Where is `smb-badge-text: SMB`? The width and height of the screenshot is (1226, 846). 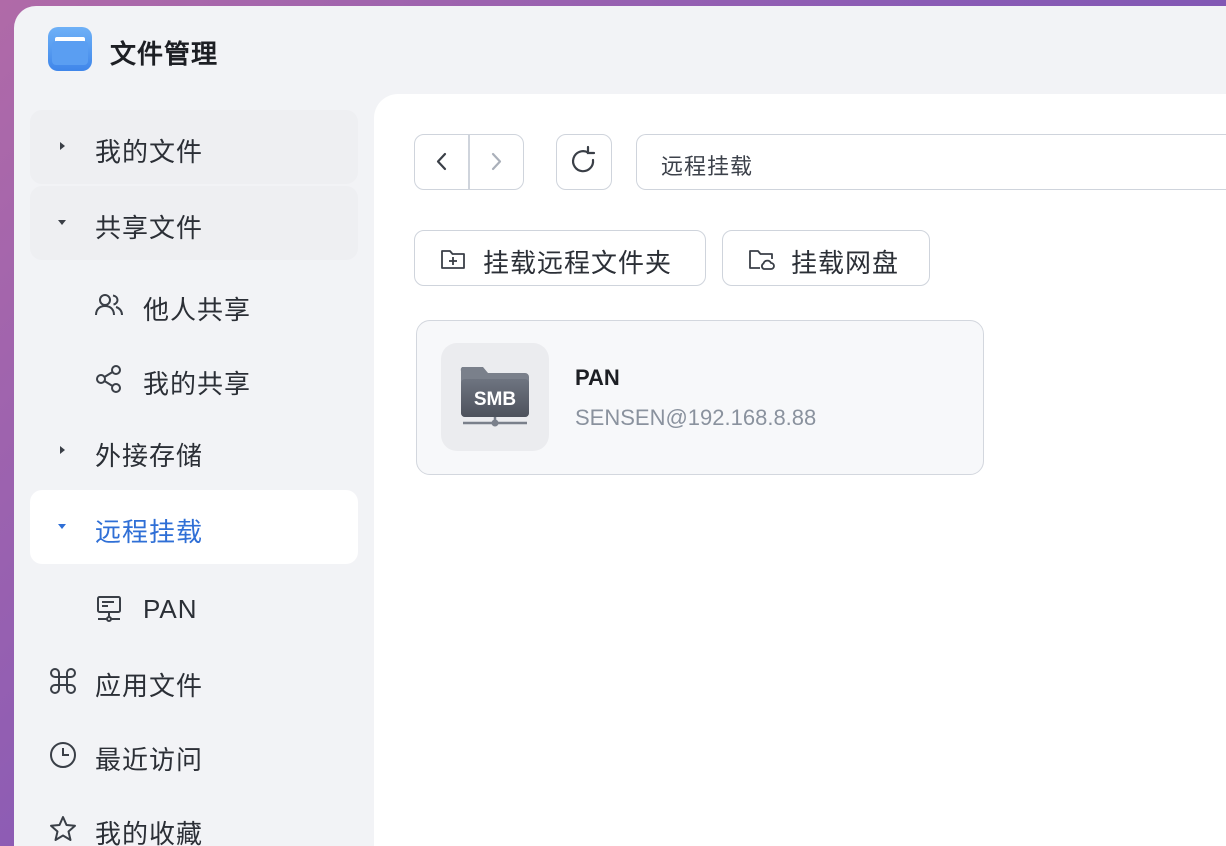
smb-badge-text: SMB is located at coordinates (495, 399).